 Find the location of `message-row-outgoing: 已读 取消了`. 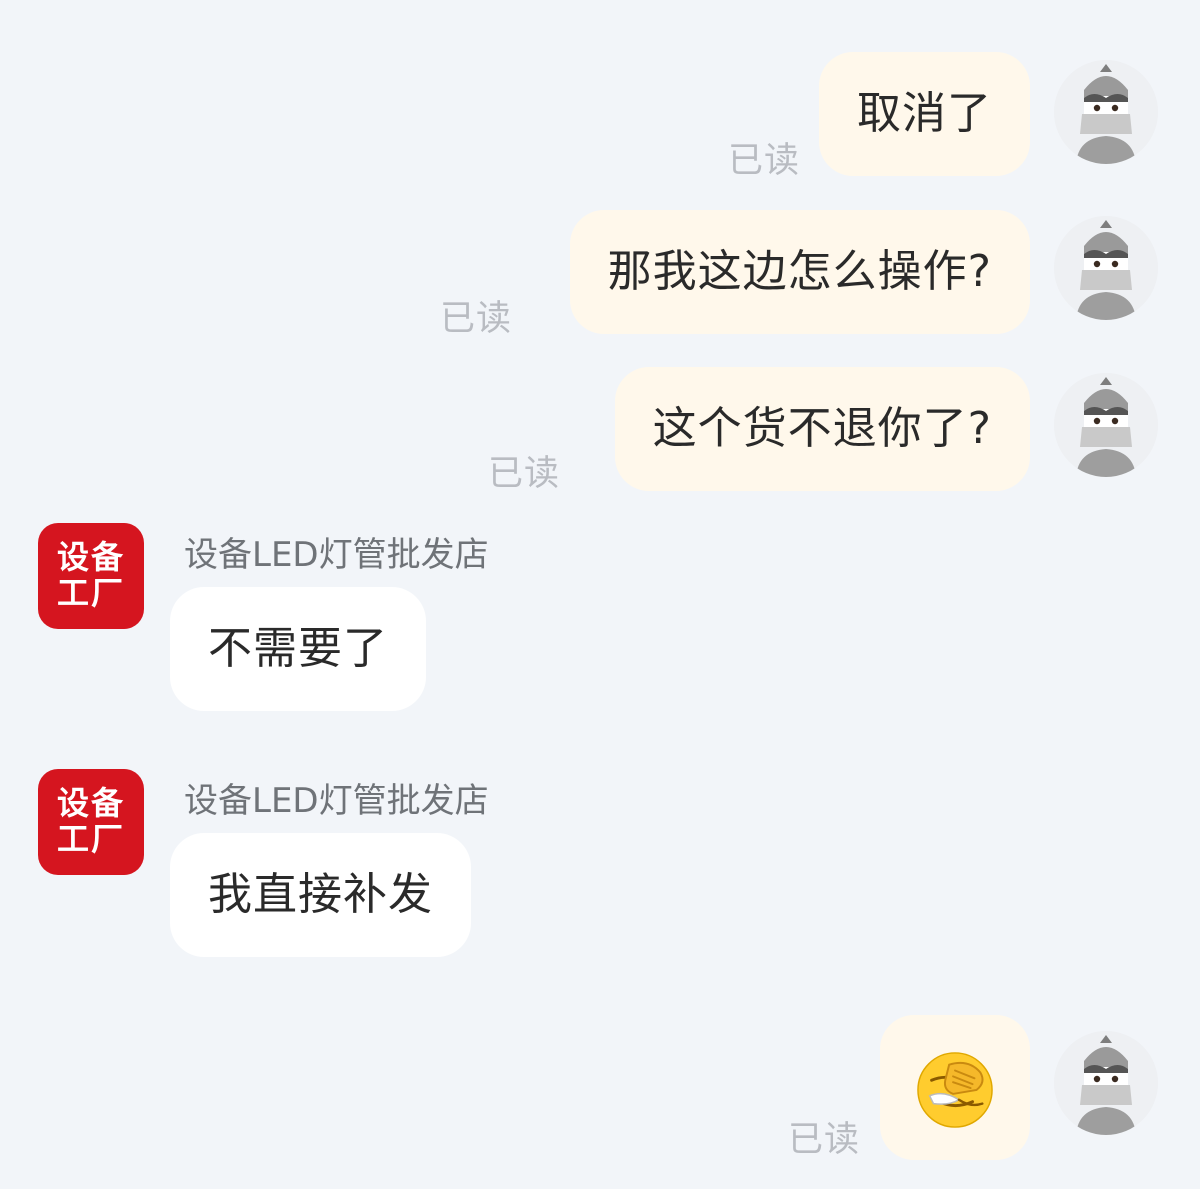

message-row-outgoing: 已读 取消了 is located at coordinates (600, 117).